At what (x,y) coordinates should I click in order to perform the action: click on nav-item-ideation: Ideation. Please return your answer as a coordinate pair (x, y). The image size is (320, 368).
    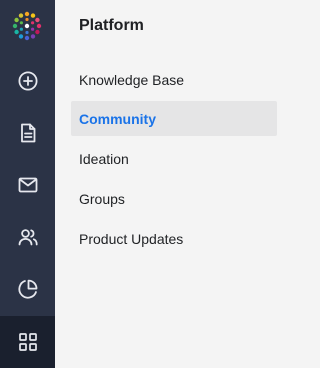
    Looking at the image, I should click on (174, 158).